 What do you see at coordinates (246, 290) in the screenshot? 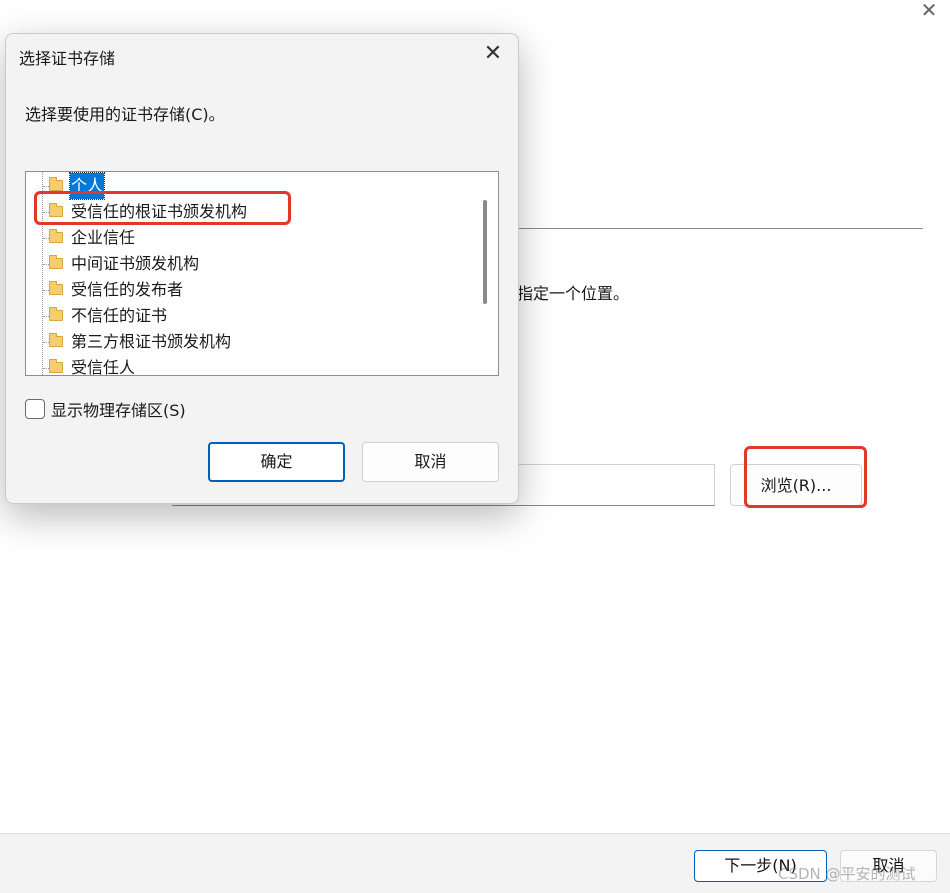
I see `tree-item: 受信任的发布者` at bounding box center [246, 290].